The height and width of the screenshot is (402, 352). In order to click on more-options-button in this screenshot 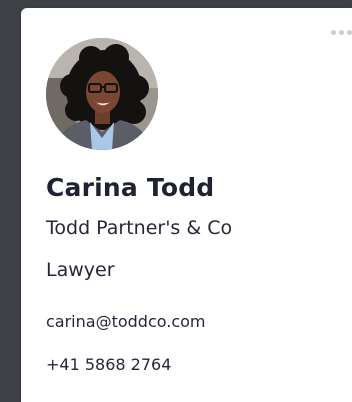, I will do `click(338, 32)`.